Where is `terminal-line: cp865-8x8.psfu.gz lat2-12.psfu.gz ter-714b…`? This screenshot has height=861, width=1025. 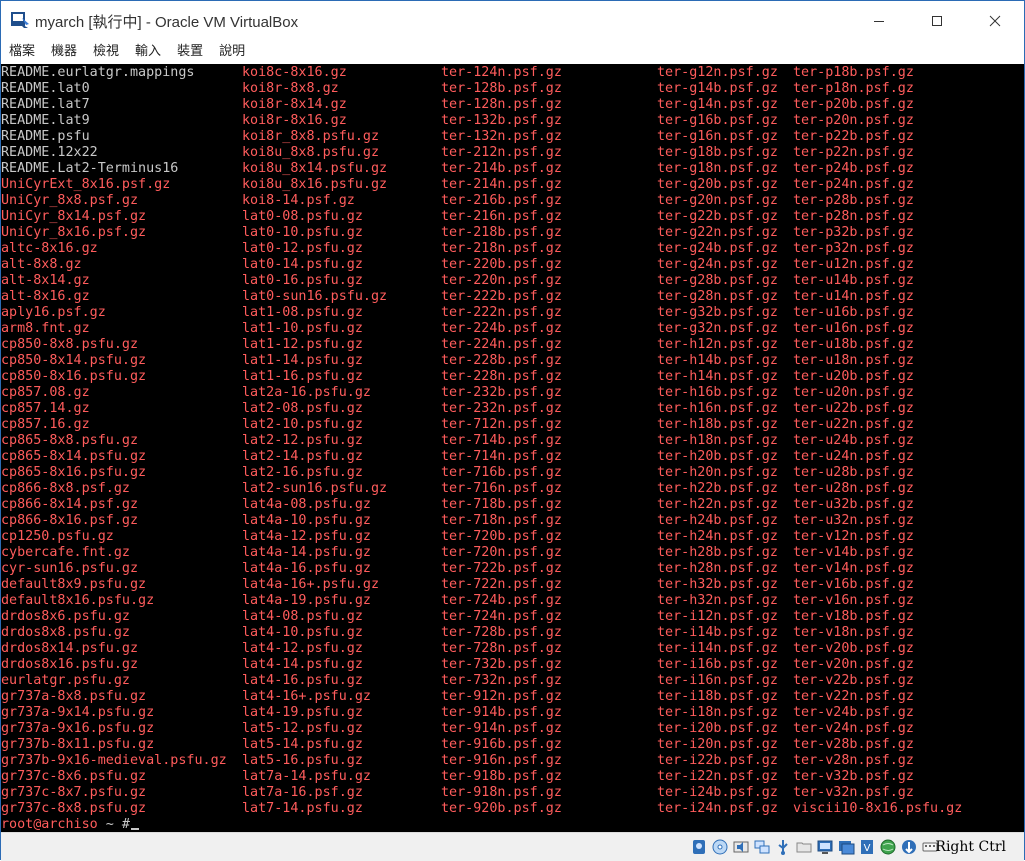 terminal-line: cp865-8x8.psfu.gz lat2-12.psfu.gz ter-714b… is located at coordinates (512, 441).